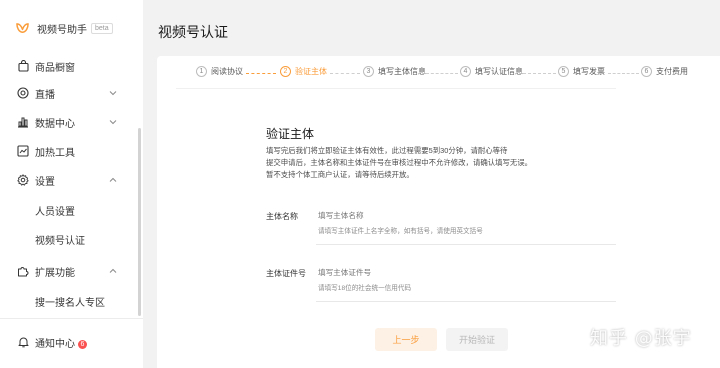 Image resolution: width=720 pixels, height=368 pixels. What do you see at coordinates (672, 71) in the screenshot?
I see `step-label: 支付费用` at bounding box center [672, 71].